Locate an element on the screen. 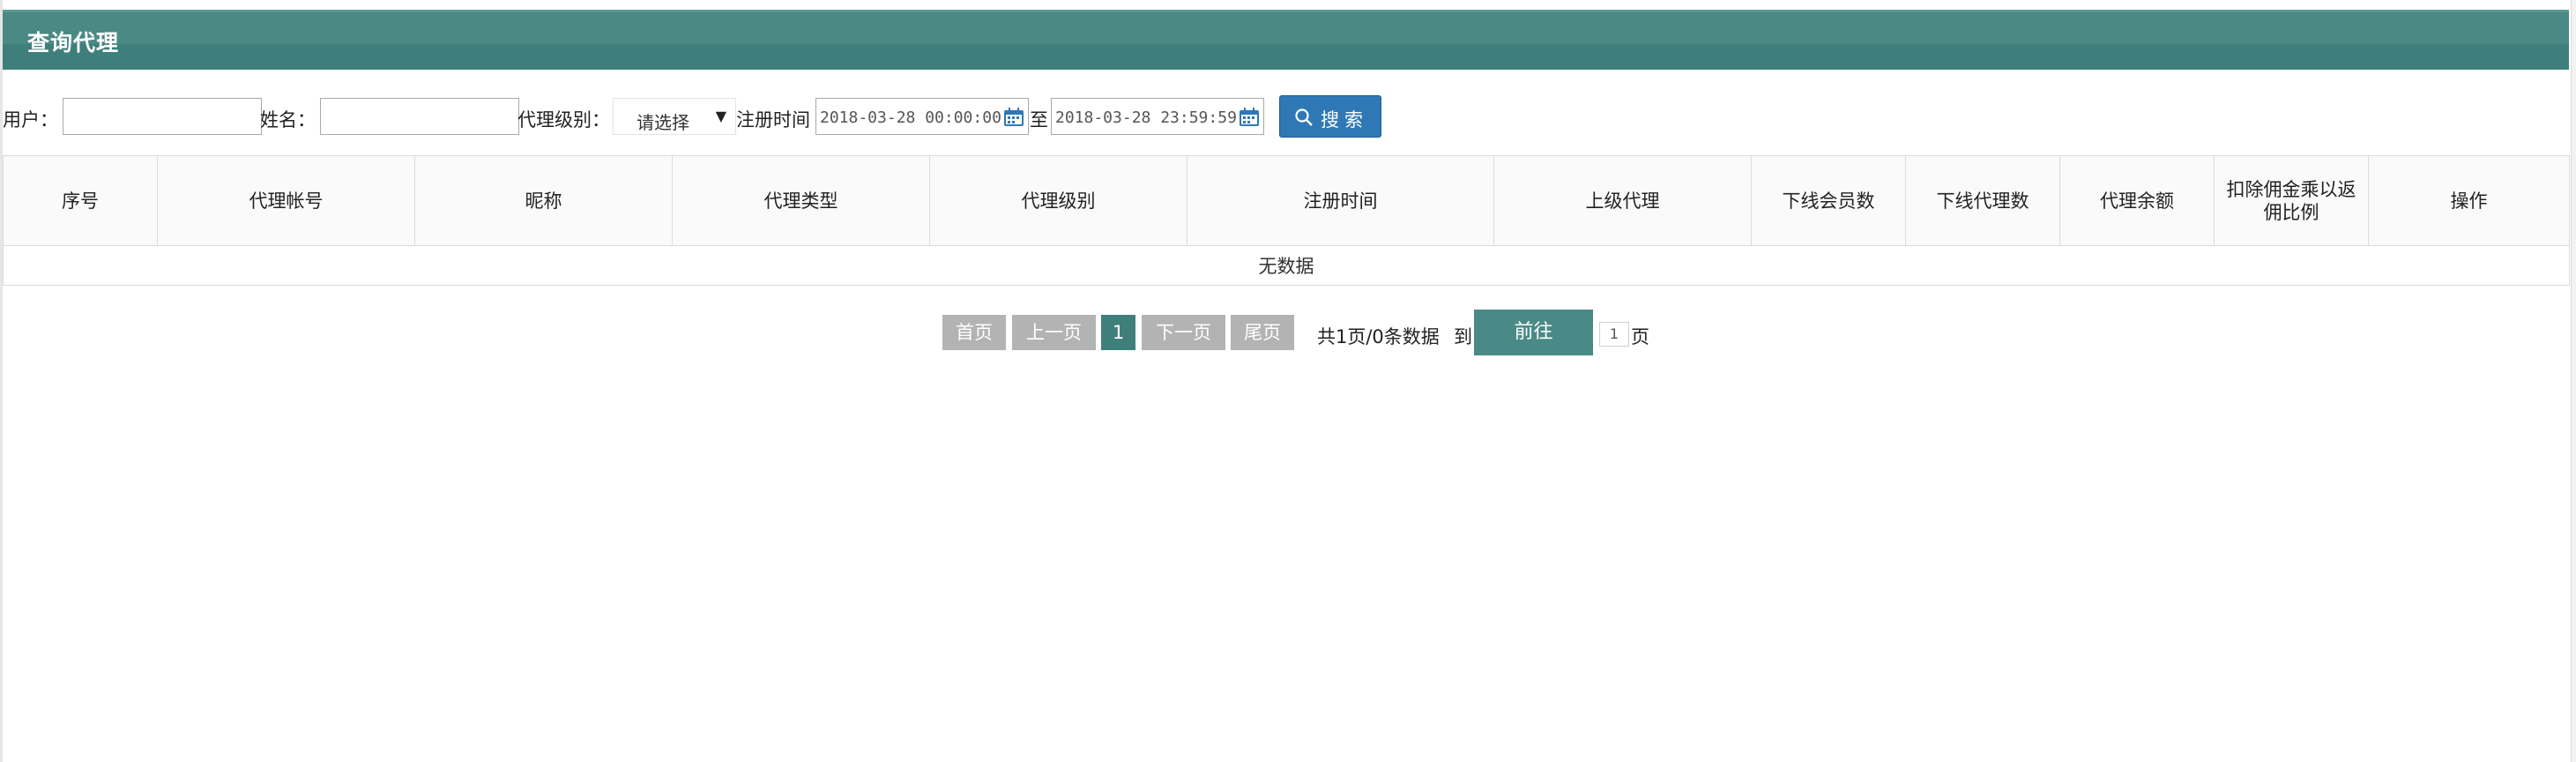 This screenshot has width=2576, height=762. dropdown-arrow-icon: ▼ is located at coordinates (720, 116).